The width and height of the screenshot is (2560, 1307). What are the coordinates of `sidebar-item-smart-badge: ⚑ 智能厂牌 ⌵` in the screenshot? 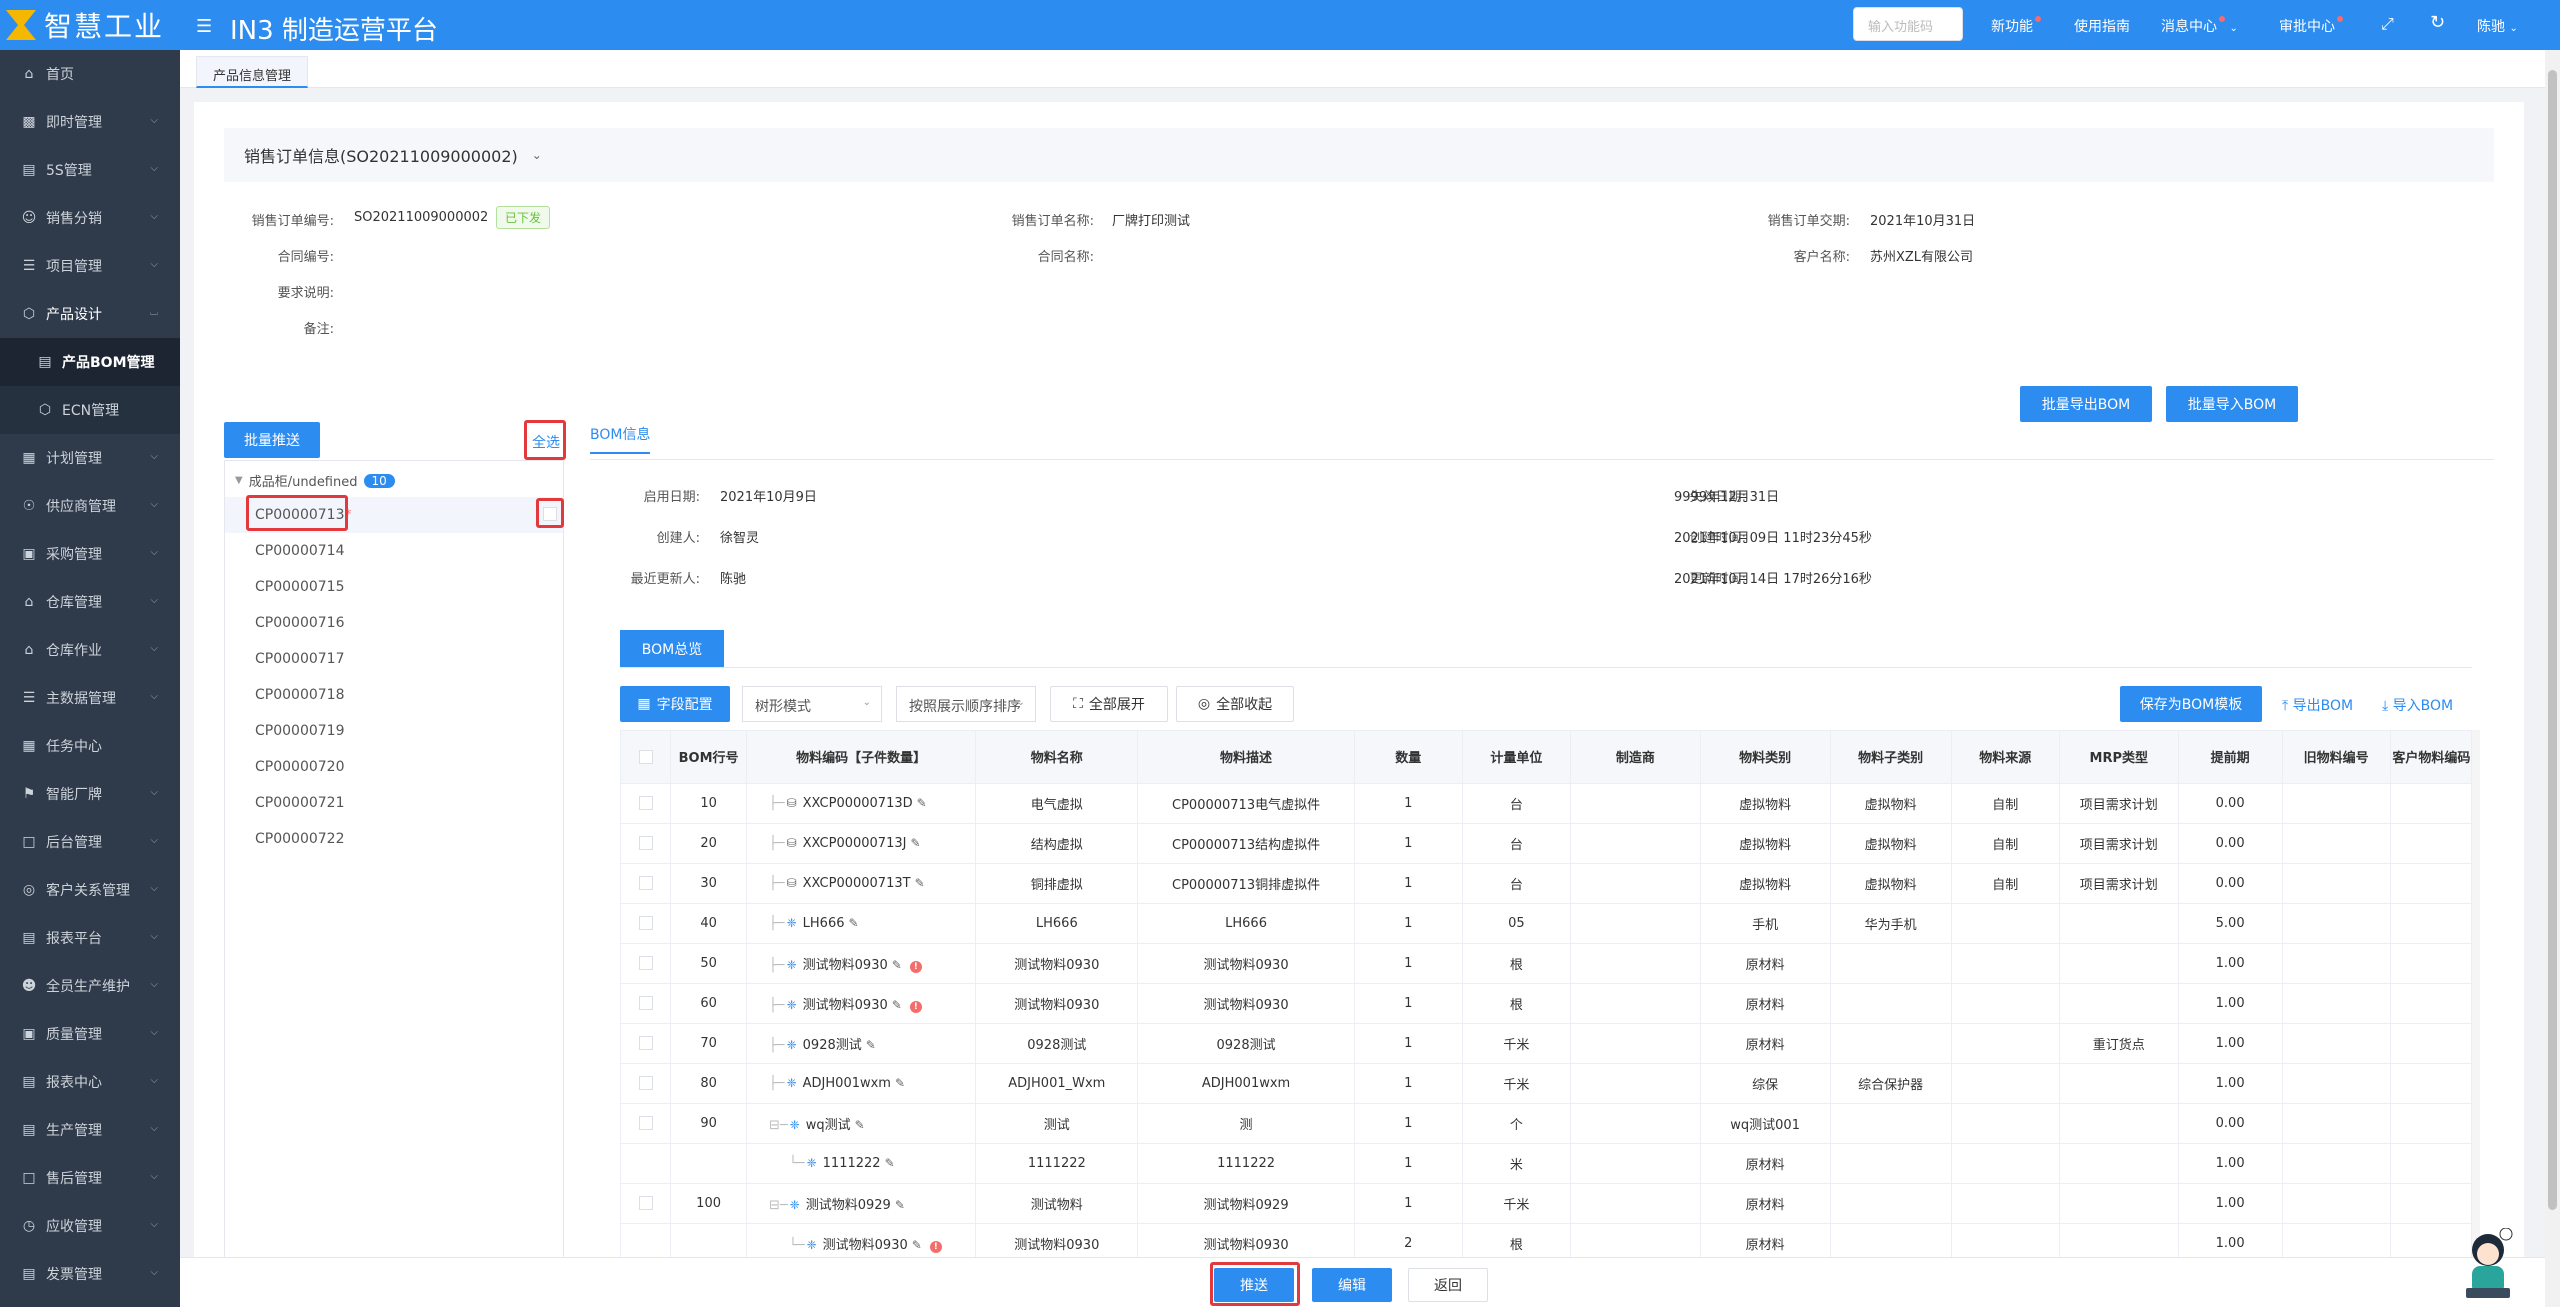 It's located at (90, 794).